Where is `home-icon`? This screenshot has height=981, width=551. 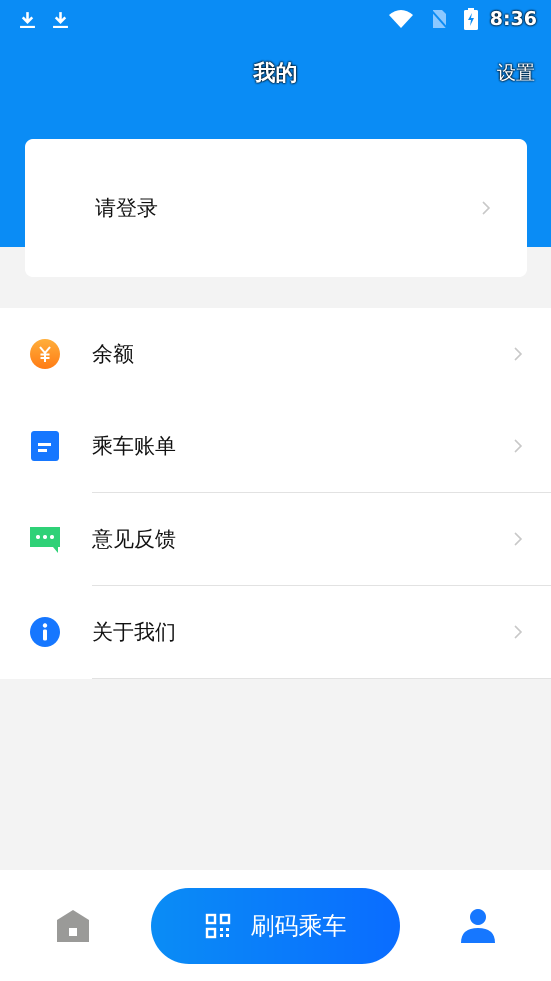 home-icon is located at coordinates (73, 926).